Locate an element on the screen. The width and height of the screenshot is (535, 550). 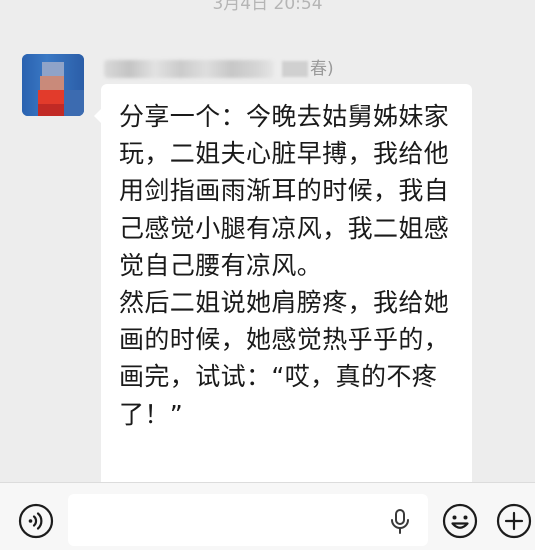
message-input is located at coordinates (248, 520).